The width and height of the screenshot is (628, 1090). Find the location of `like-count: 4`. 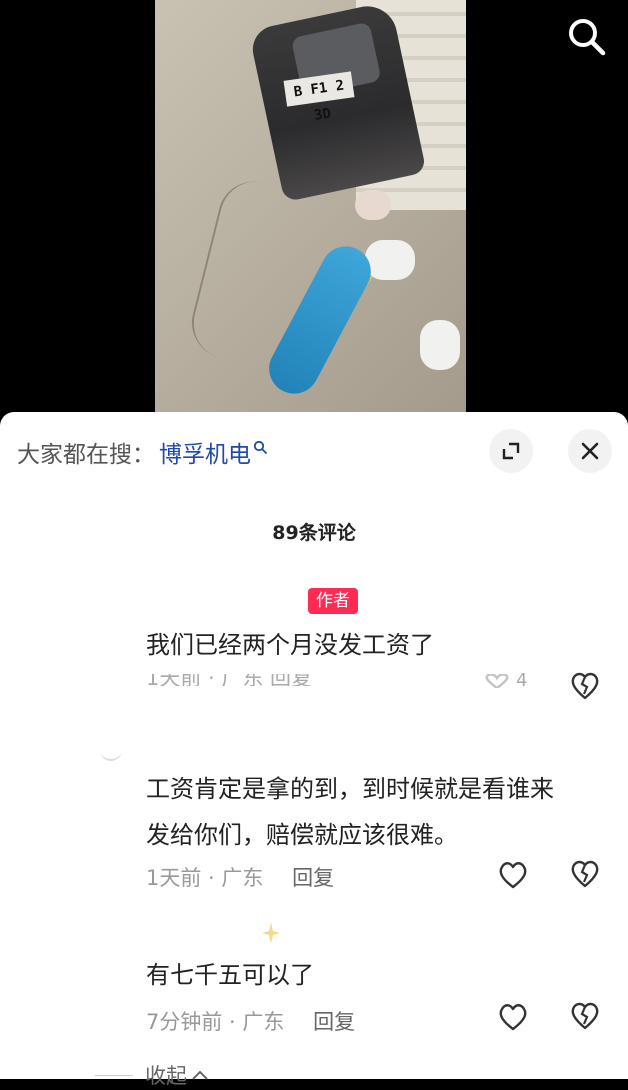

like-count: 4 is located at coordinates (522, 678).